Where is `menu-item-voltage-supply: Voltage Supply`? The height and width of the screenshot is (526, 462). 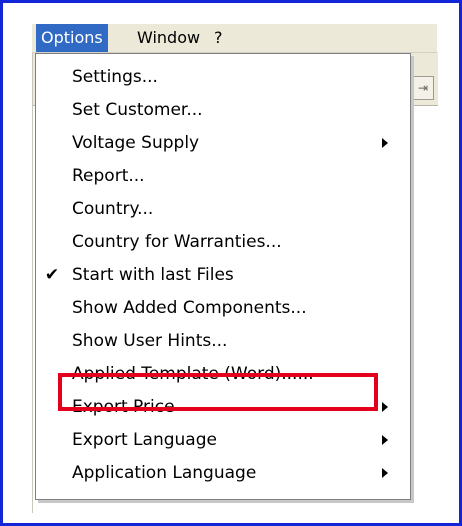
menu-item-voltage-supply: Voltage Supply is located at coordinates (223, 143).